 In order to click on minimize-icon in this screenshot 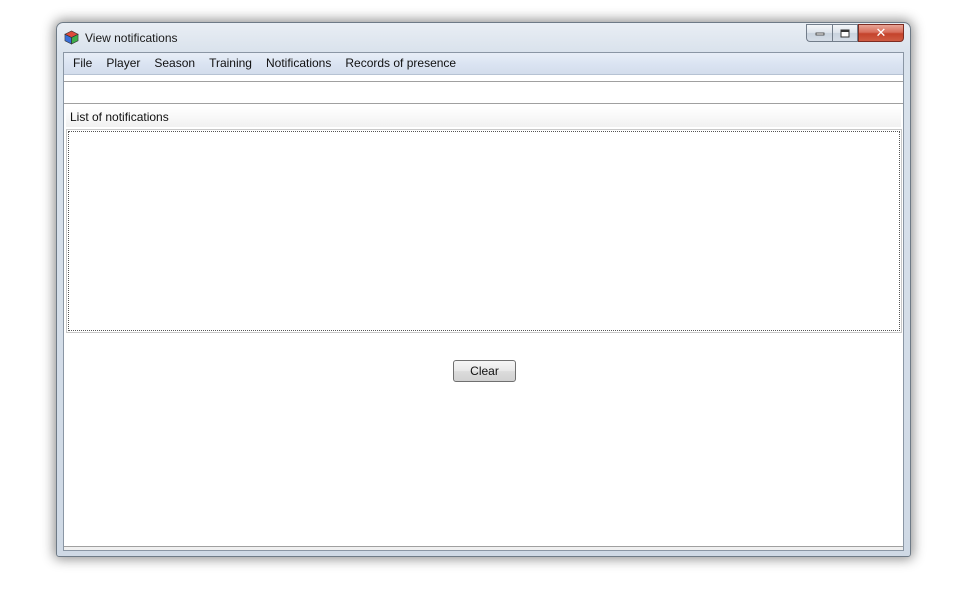, I will do `click(819, 34)`.